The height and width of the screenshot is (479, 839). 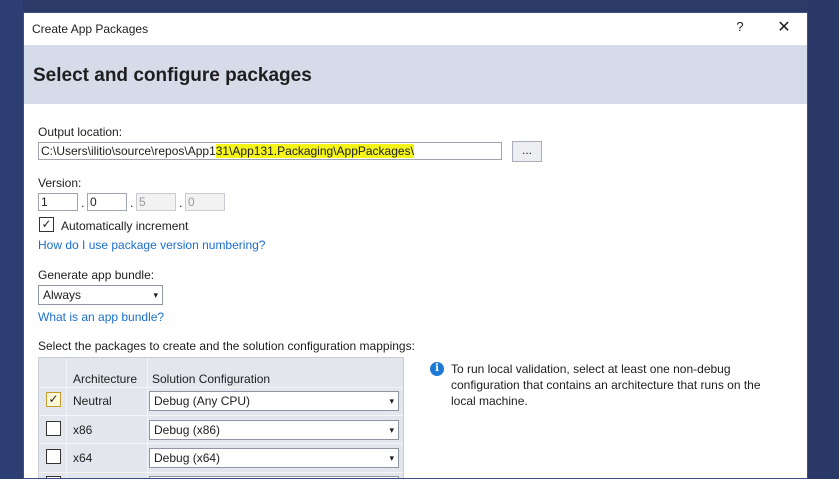 I want to click on page-title: Select and configure packages, so click(x=172, y=75).